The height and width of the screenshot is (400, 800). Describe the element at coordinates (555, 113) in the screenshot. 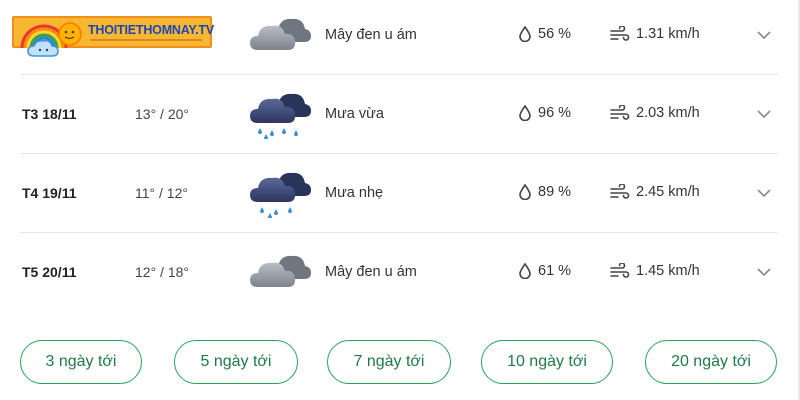

I see `humidity-value: 96 %` at that location.